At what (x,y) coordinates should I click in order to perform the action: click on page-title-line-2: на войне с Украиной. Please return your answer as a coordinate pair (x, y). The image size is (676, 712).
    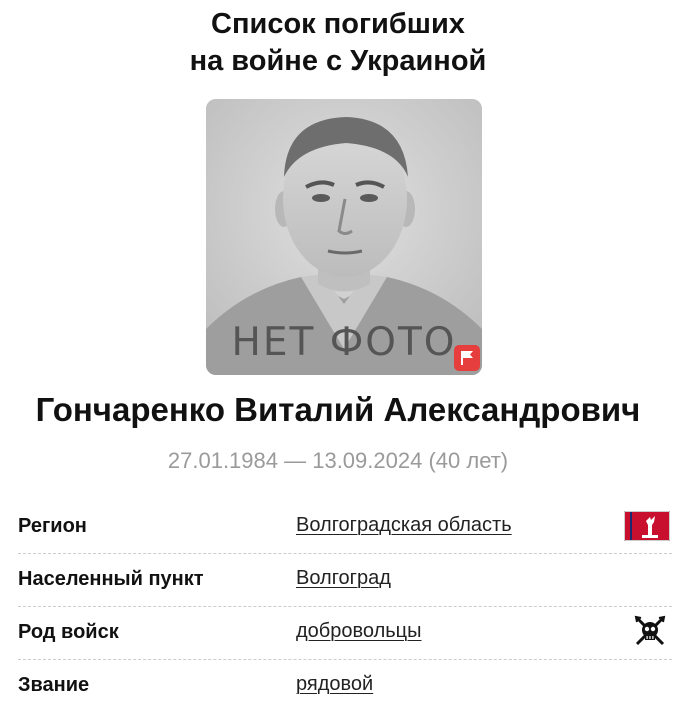
    Looking at the image, I should click on (338, 61).